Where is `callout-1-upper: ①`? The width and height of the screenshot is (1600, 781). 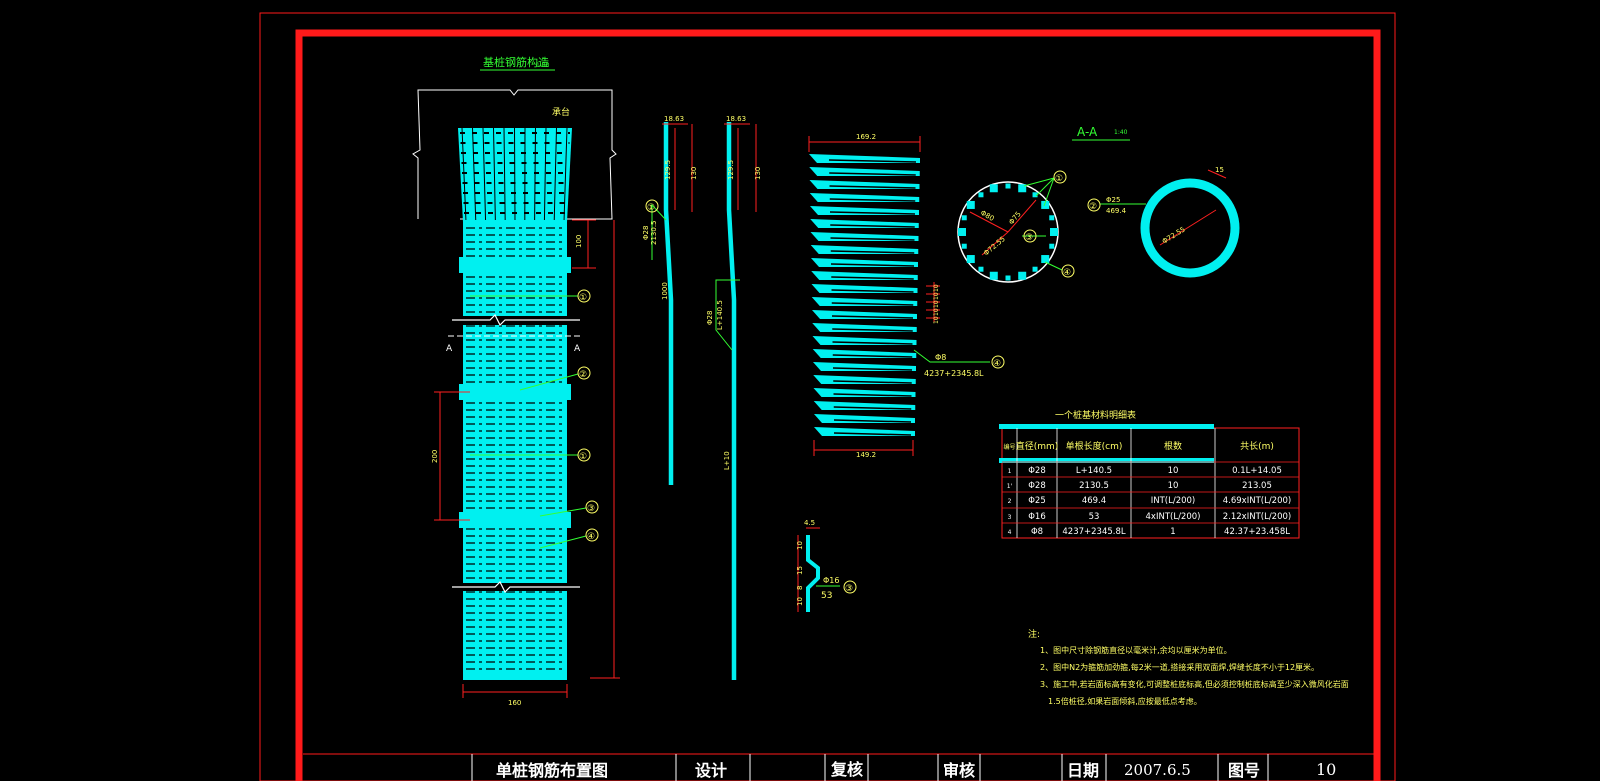
callout-1-upper: ① is located at coordinates (583, 298).